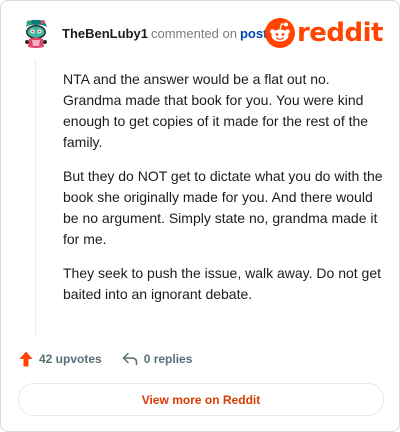 This screenshot has height=432, width=400. Describe the element at coordinates (26, 359) in the screenshot. I see `upvote-arrow-icon` at that location.